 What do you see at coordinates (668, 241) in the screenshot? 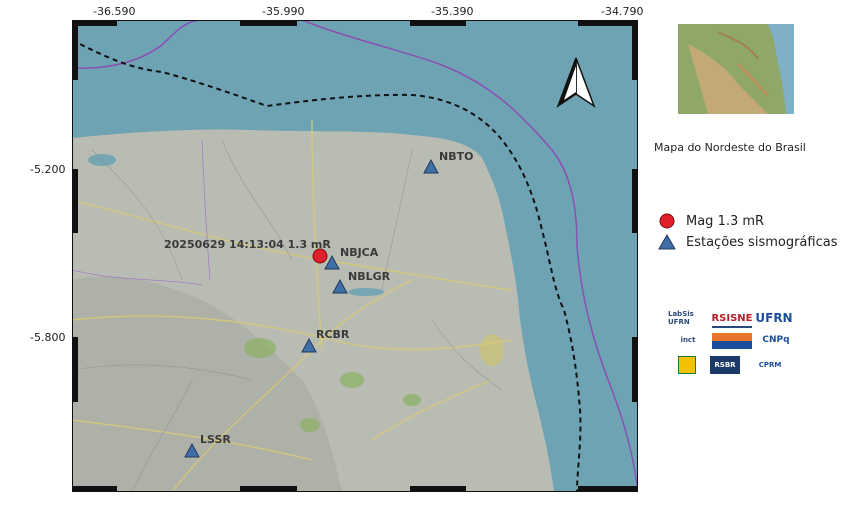
I see `station-legend-icon` at bounding box center [668, 241].